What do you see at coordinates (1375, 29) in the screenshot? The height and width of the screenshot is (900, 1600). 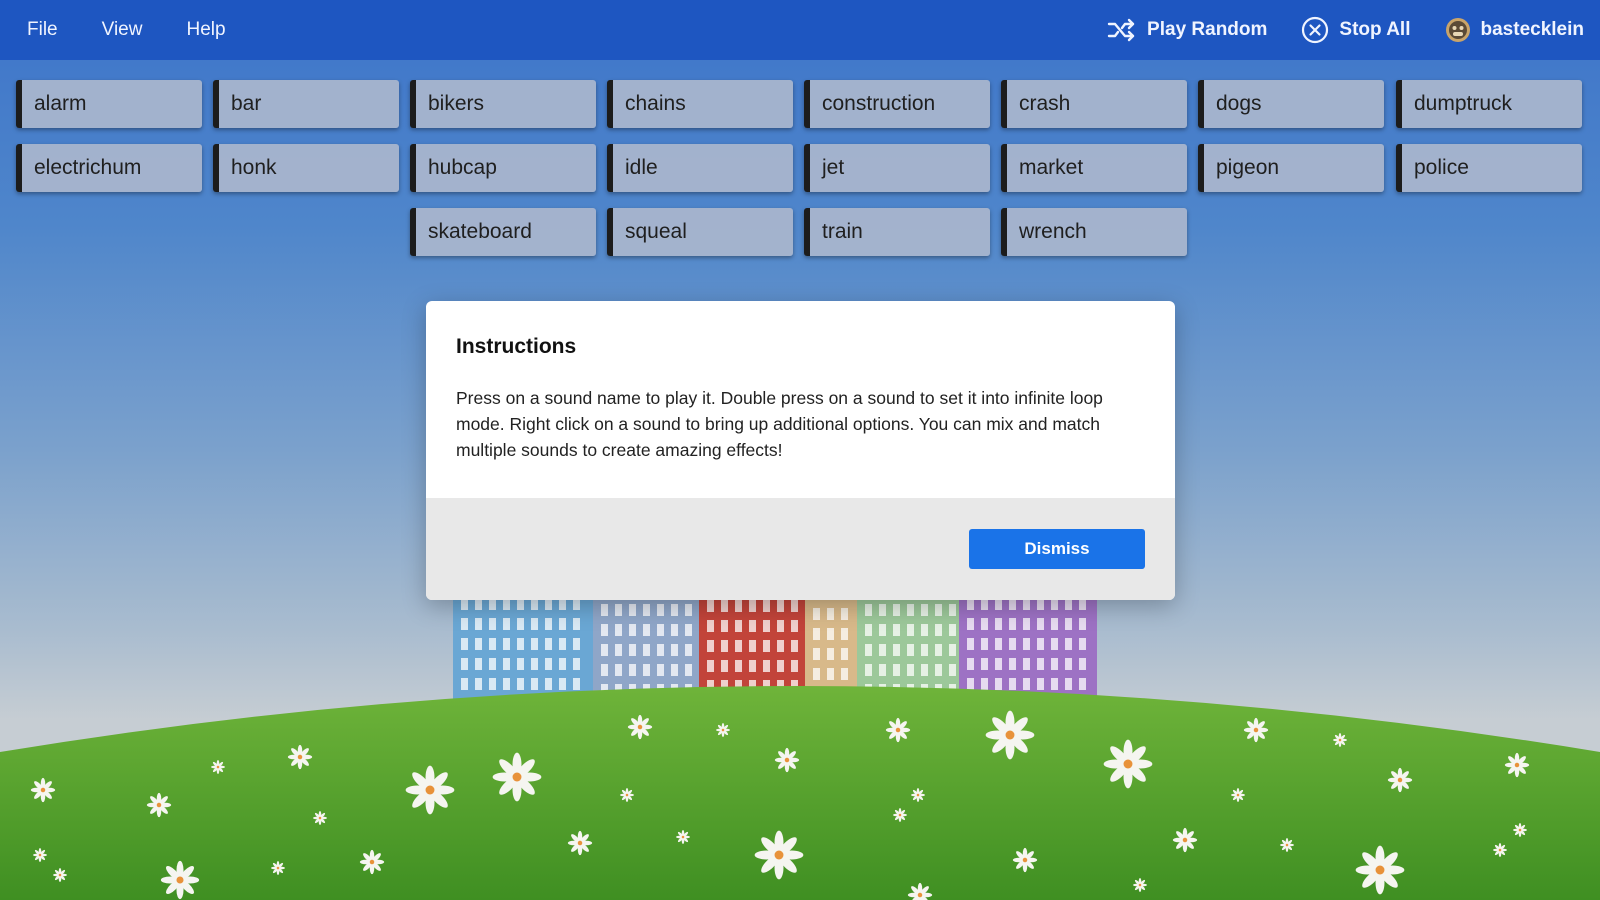 I see `stop-all-label: Stop All` at bounding box center [1375, 29].